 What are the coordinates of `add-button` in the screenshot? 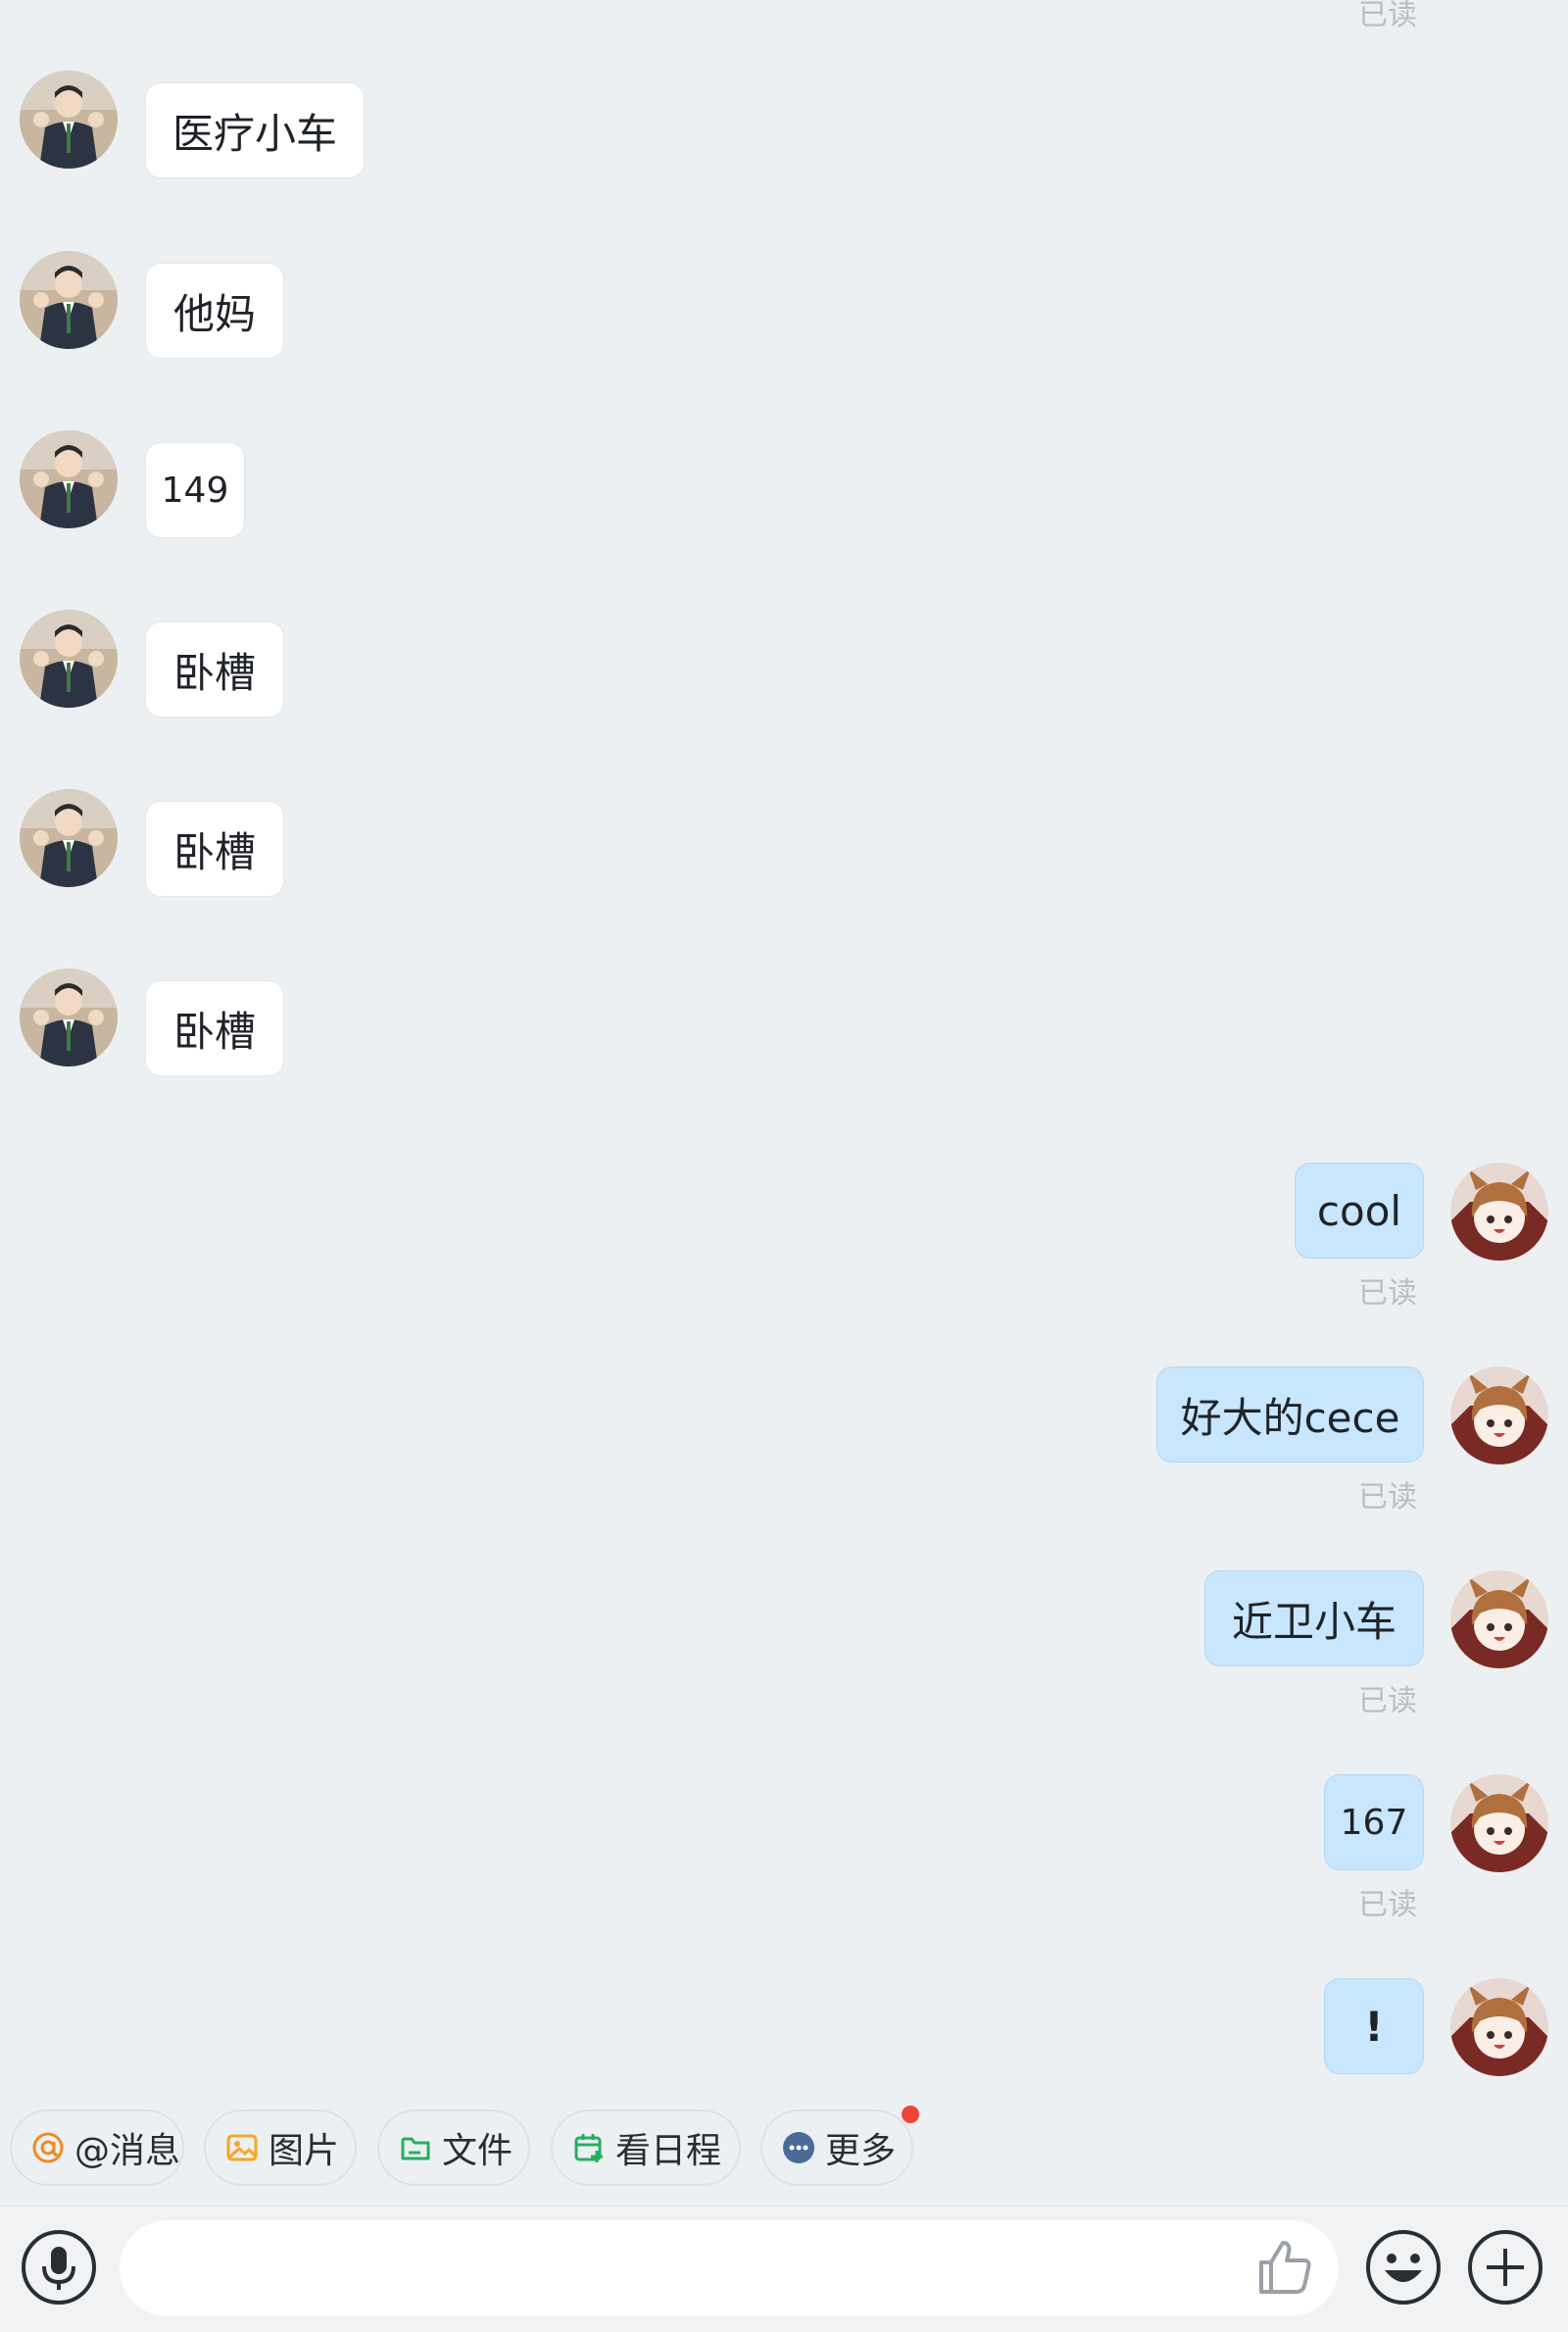 It's located at (1505, 2269).